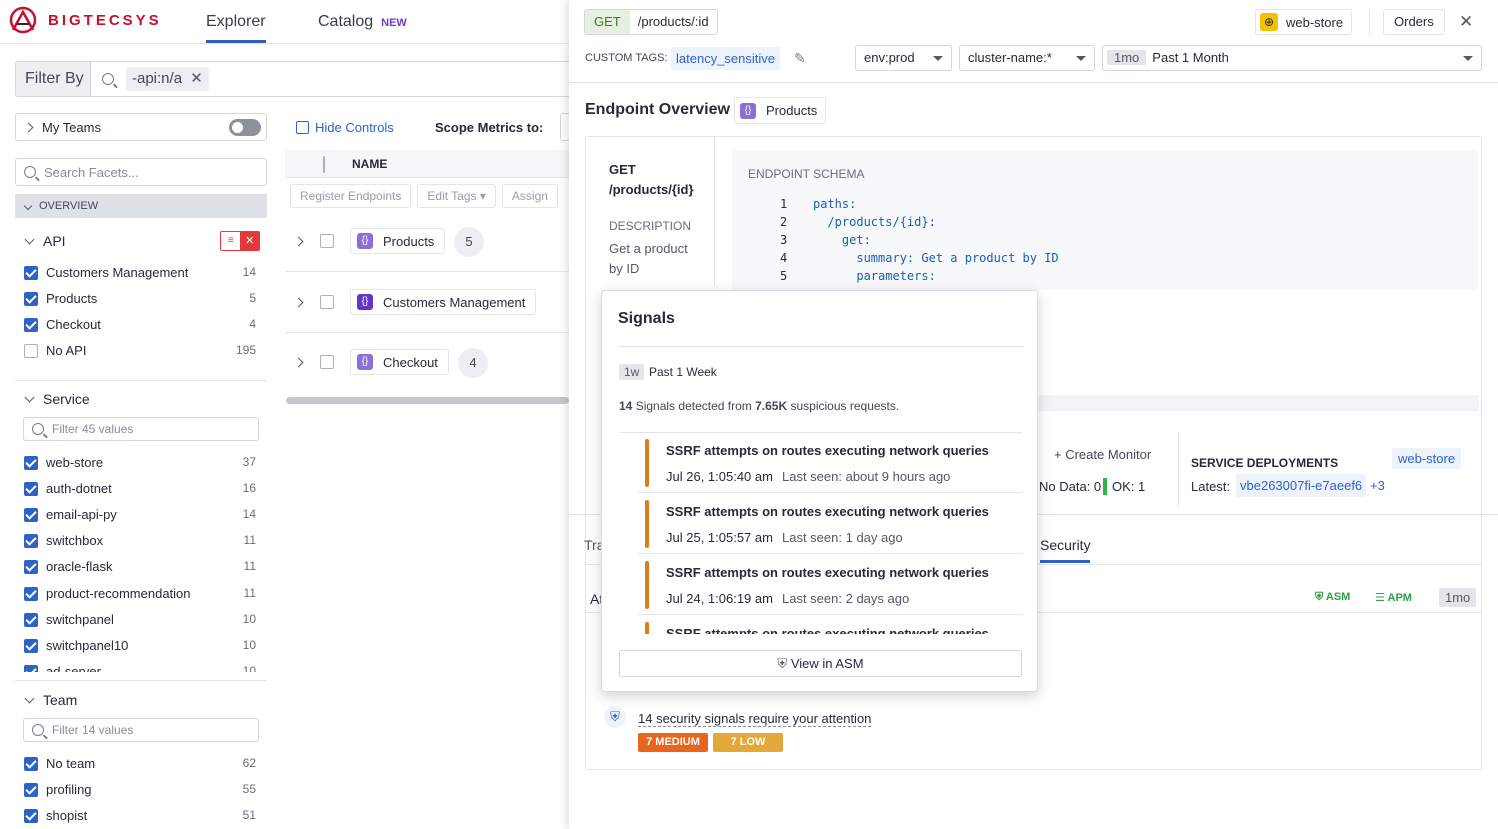 The width and height of the screenshot is (1498, 829). What do you see at coordinates (1304, 22) in the screenshot?
I see `service-chip: ⊕ web-store` at bounding box center [1304, 22].